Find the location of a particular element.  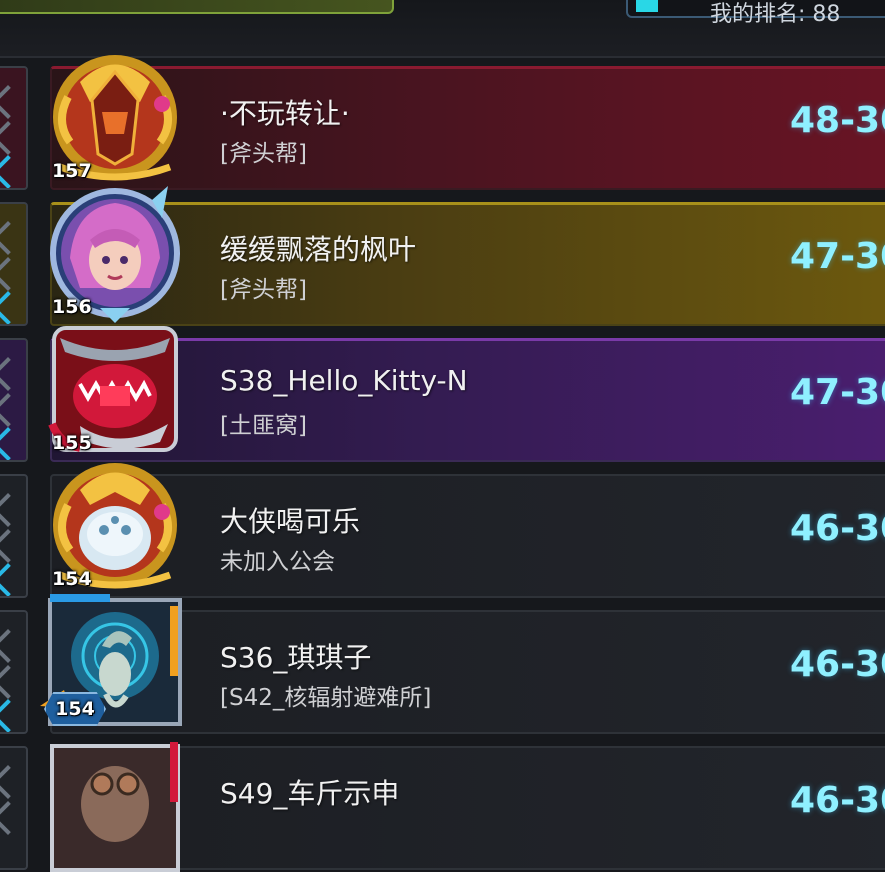

rank-marker-icon is located at coordinates (647, 6).